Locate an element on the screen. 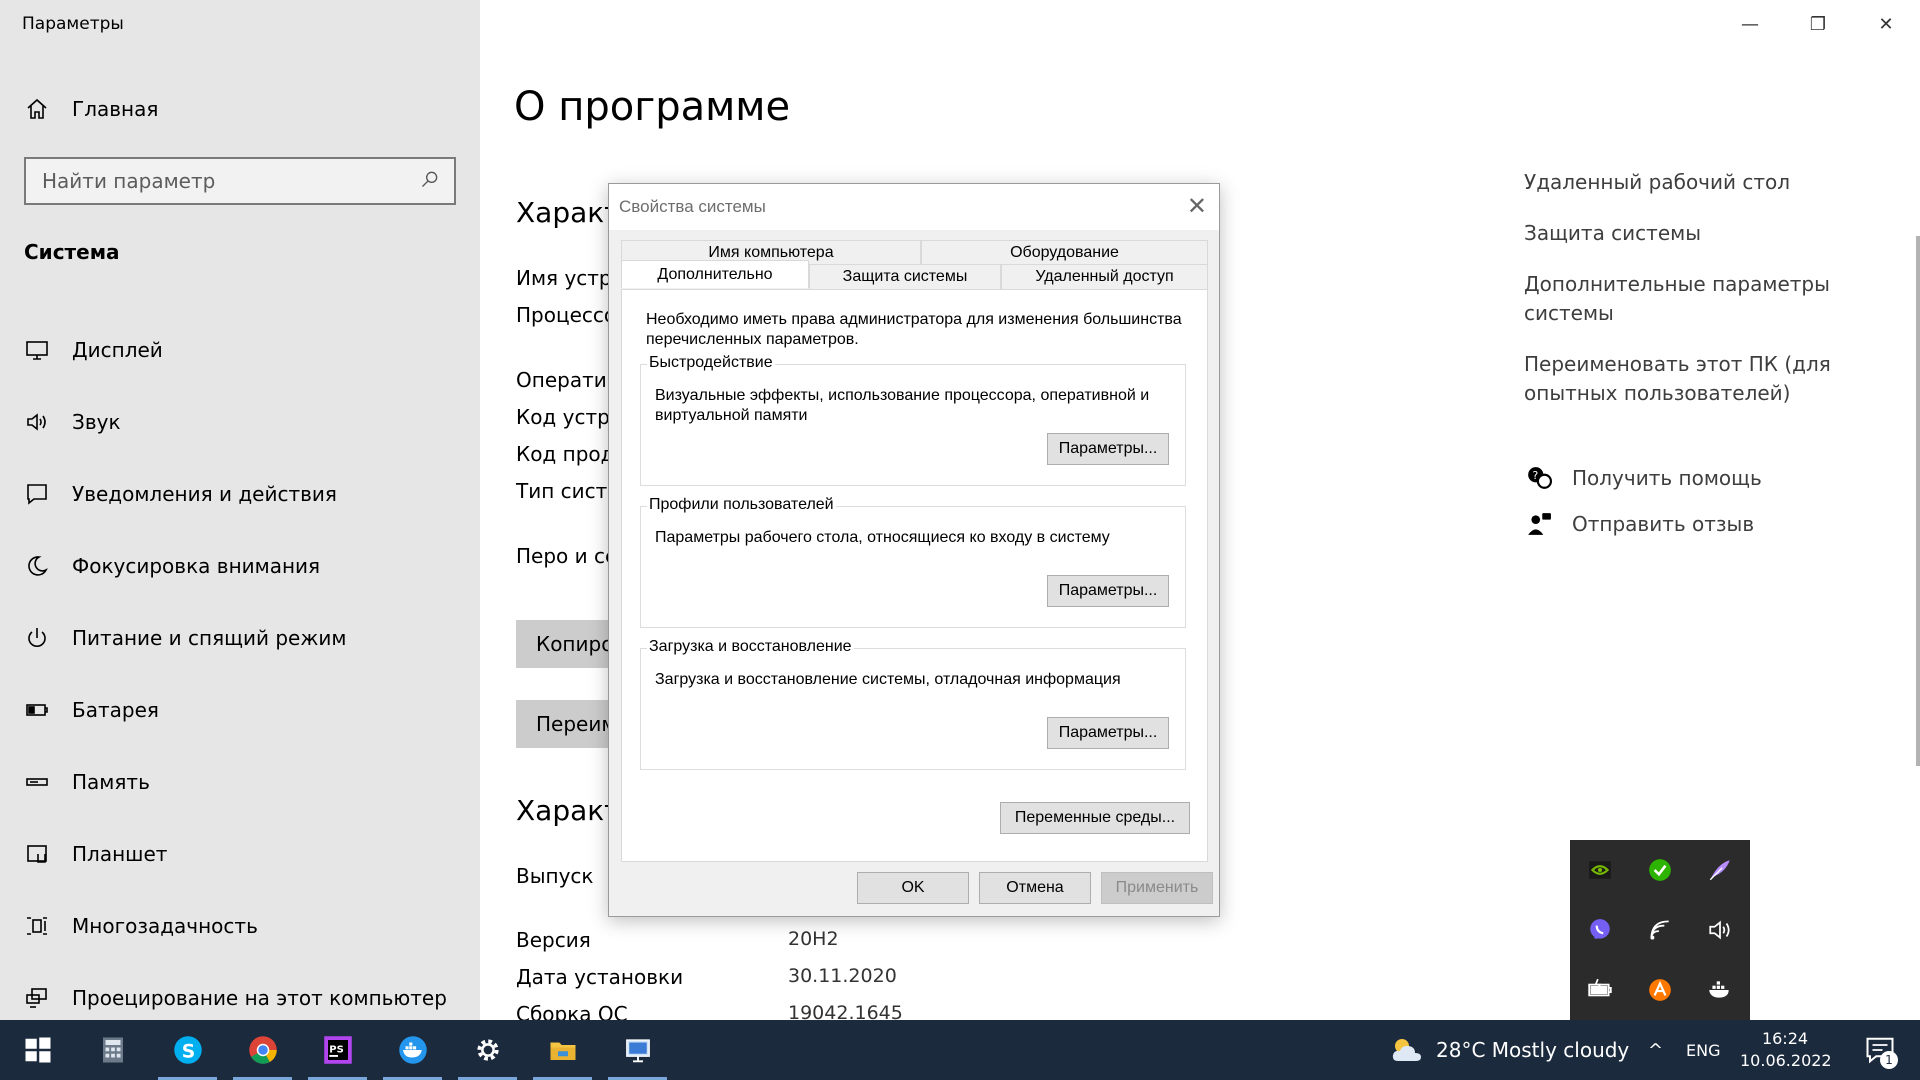 The height and width of the screenshot is (1080, 1920). action-center-button: 1 is located at coordinates (1880, 1050).